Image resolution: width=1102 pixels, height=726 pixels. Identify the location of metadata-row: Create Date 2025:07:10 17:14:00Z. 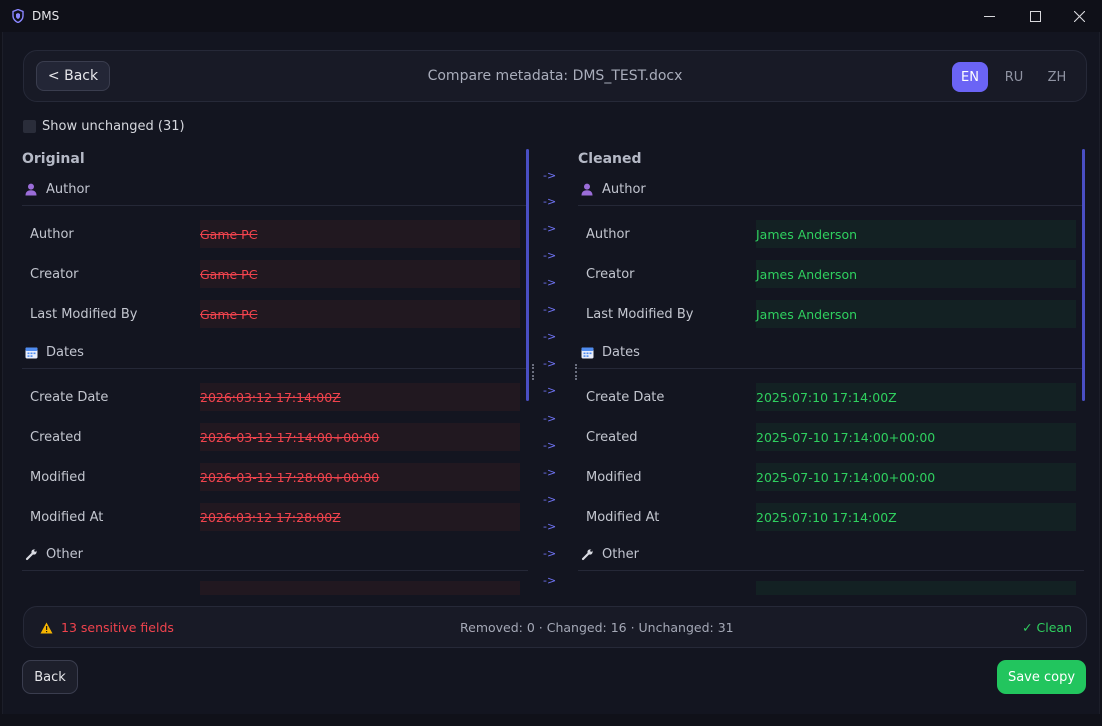
(831, 397).